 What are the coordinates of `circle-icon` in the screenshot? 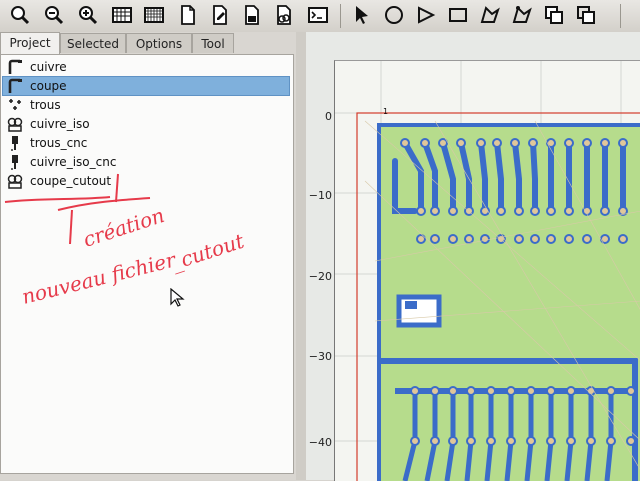 It's located at (394, 15).